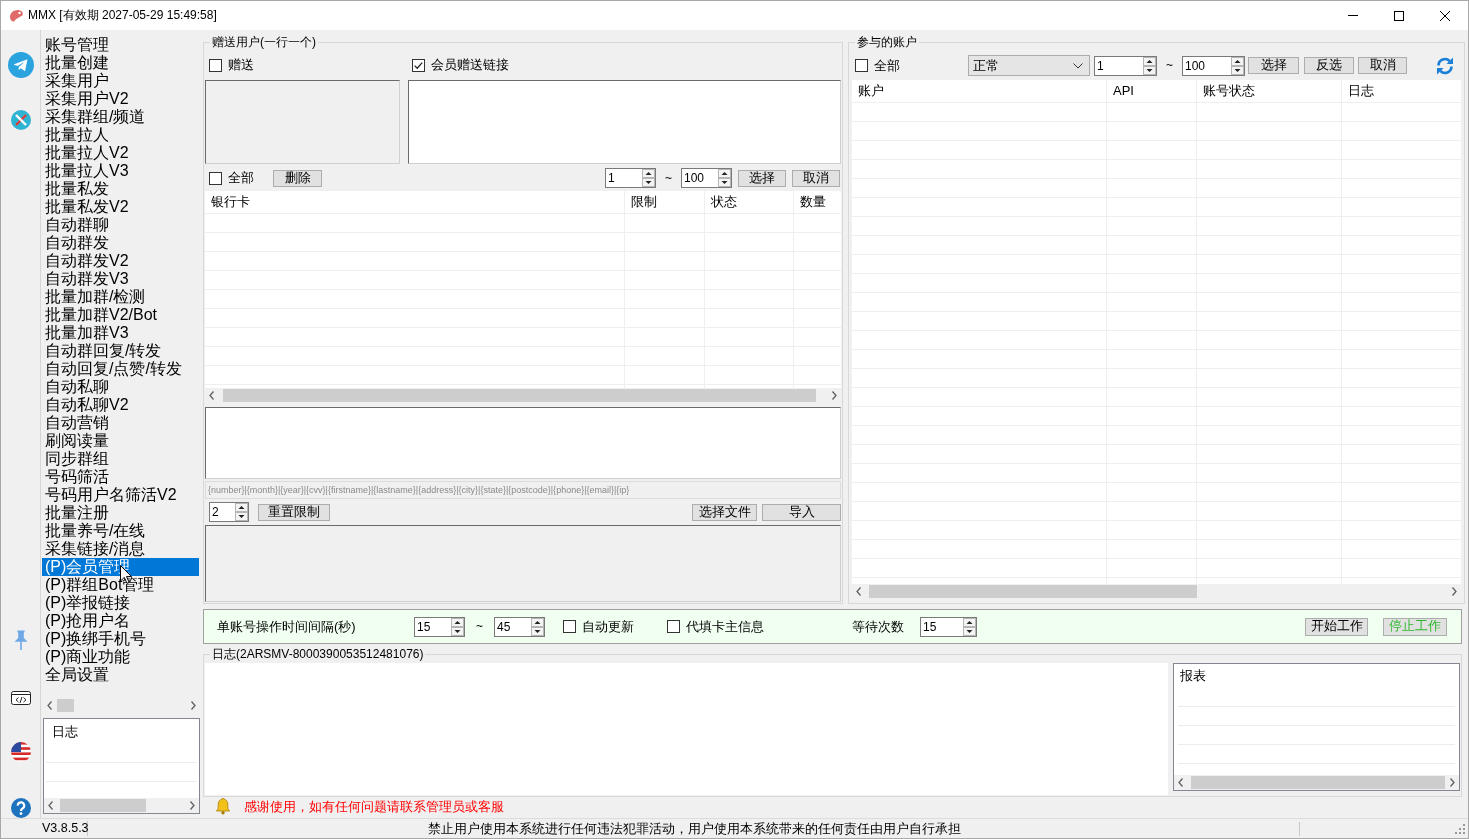 This screenshot has width=1469, height=839. What do you see at coordinates (706, 178) in the screenshot?
I see `number-input: 100` at bounding box center [706, 178].